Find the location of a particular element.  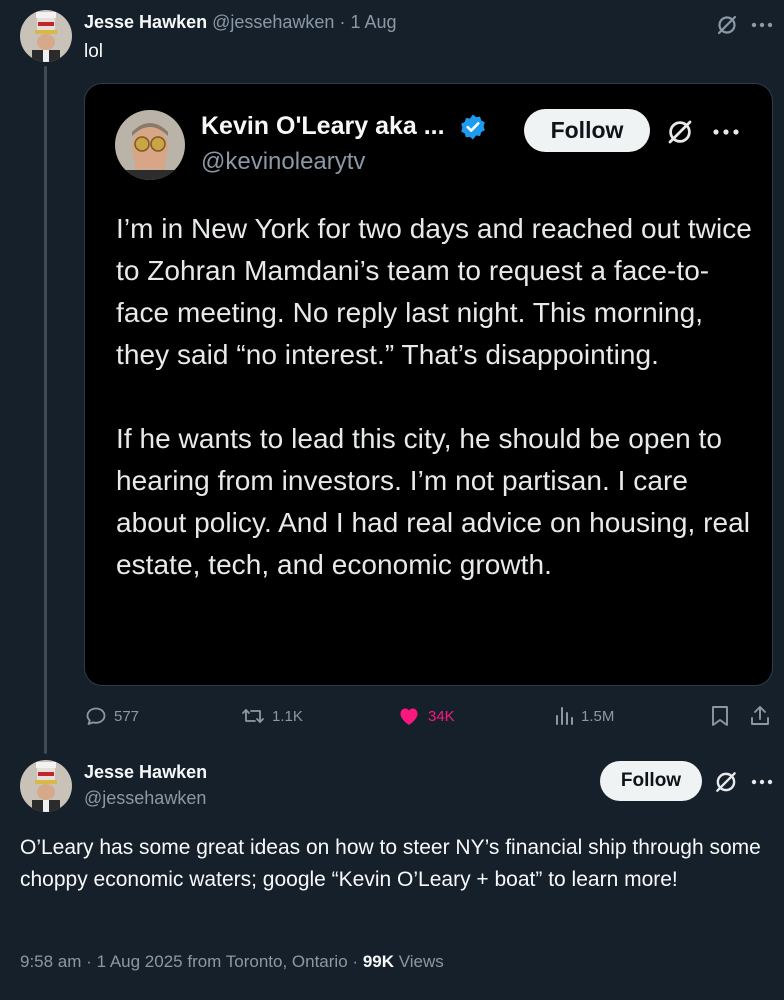

like-action: 34K is located at coordinates (425, 716).